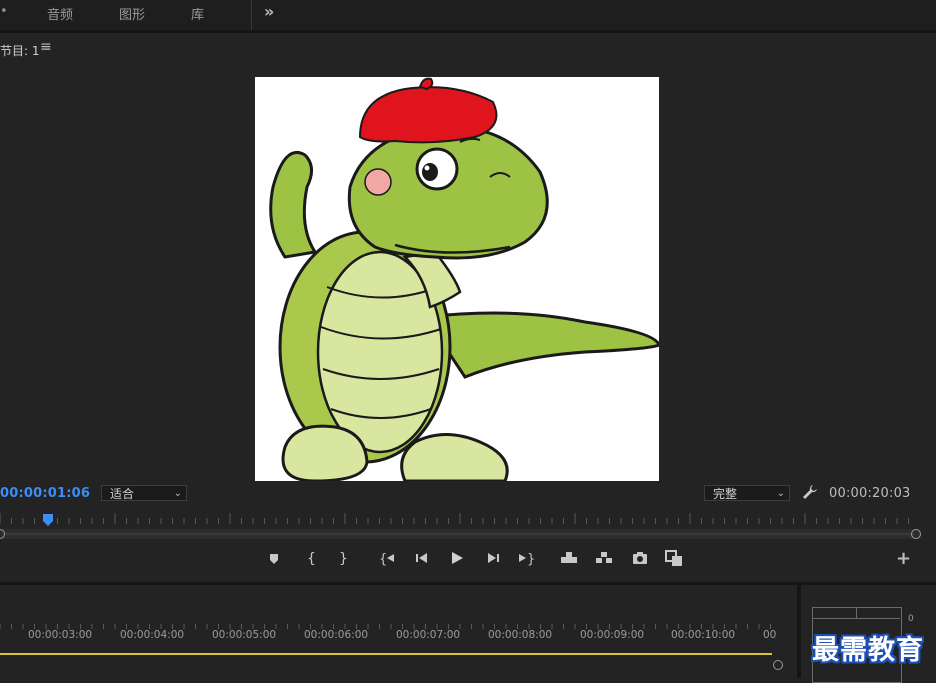 Image resolution: width=936 pixels, height=683 pixels. Describe the element at coordinates (454, 457) in the screenshot. I see `dino-right-foot` at that location.